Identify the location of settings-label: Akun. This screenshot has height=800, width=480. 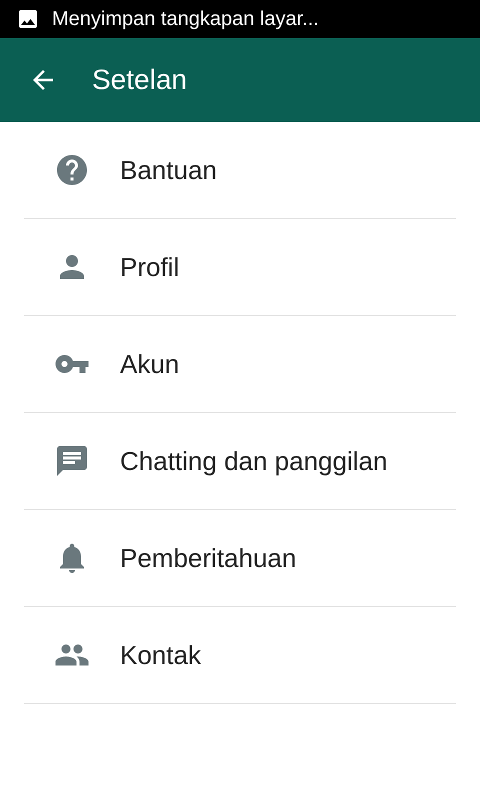
(150, 364).